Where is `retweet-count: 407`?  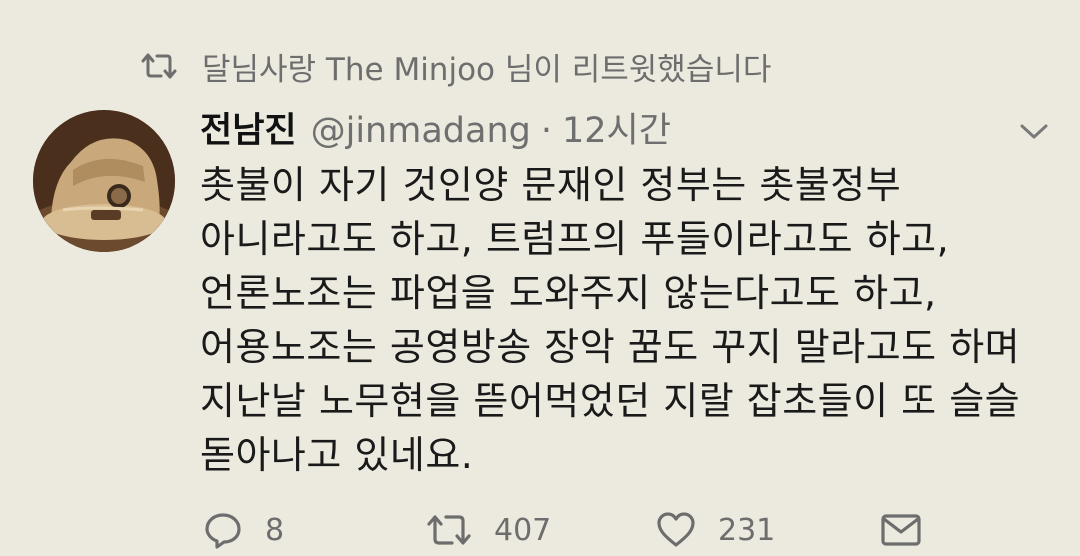
retweet-count: 407 is located at coordinates (523, 530).